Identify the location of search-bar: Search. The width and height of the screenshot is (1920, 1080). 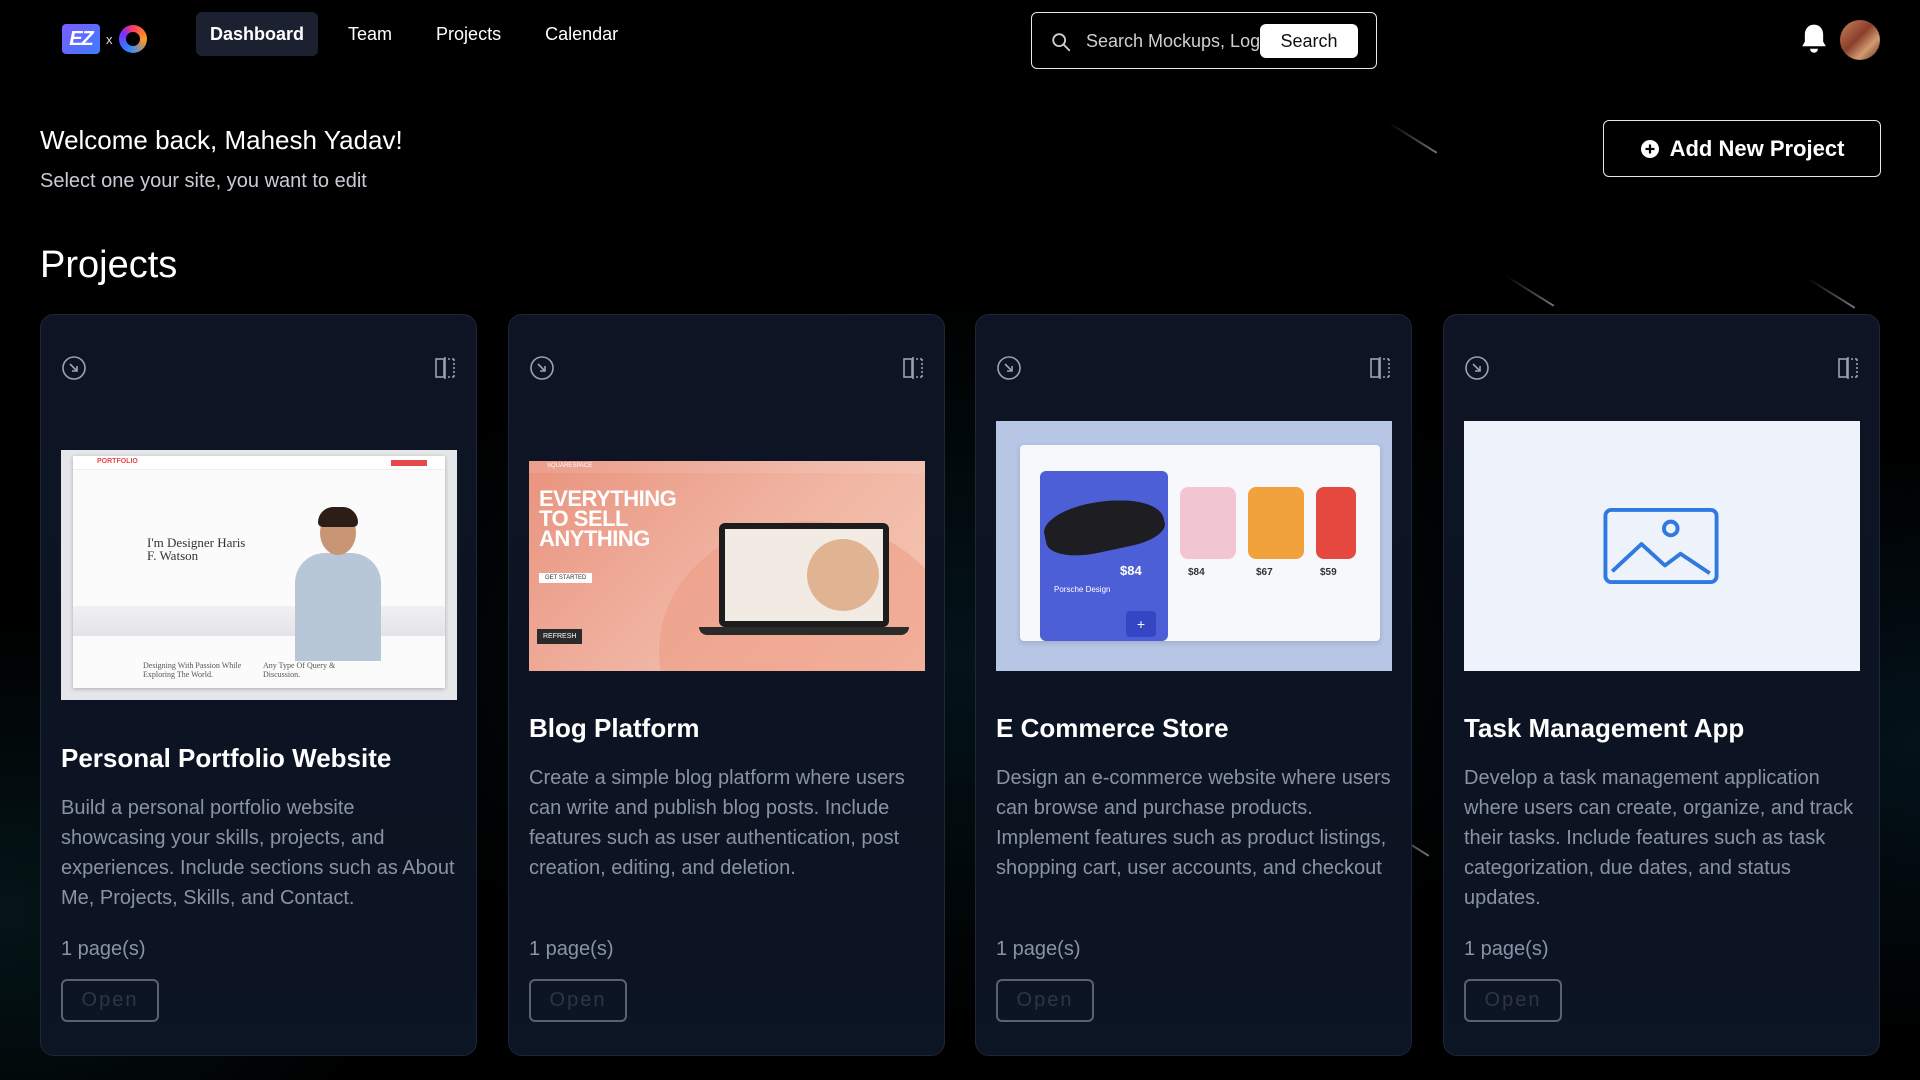
(1204, 40).